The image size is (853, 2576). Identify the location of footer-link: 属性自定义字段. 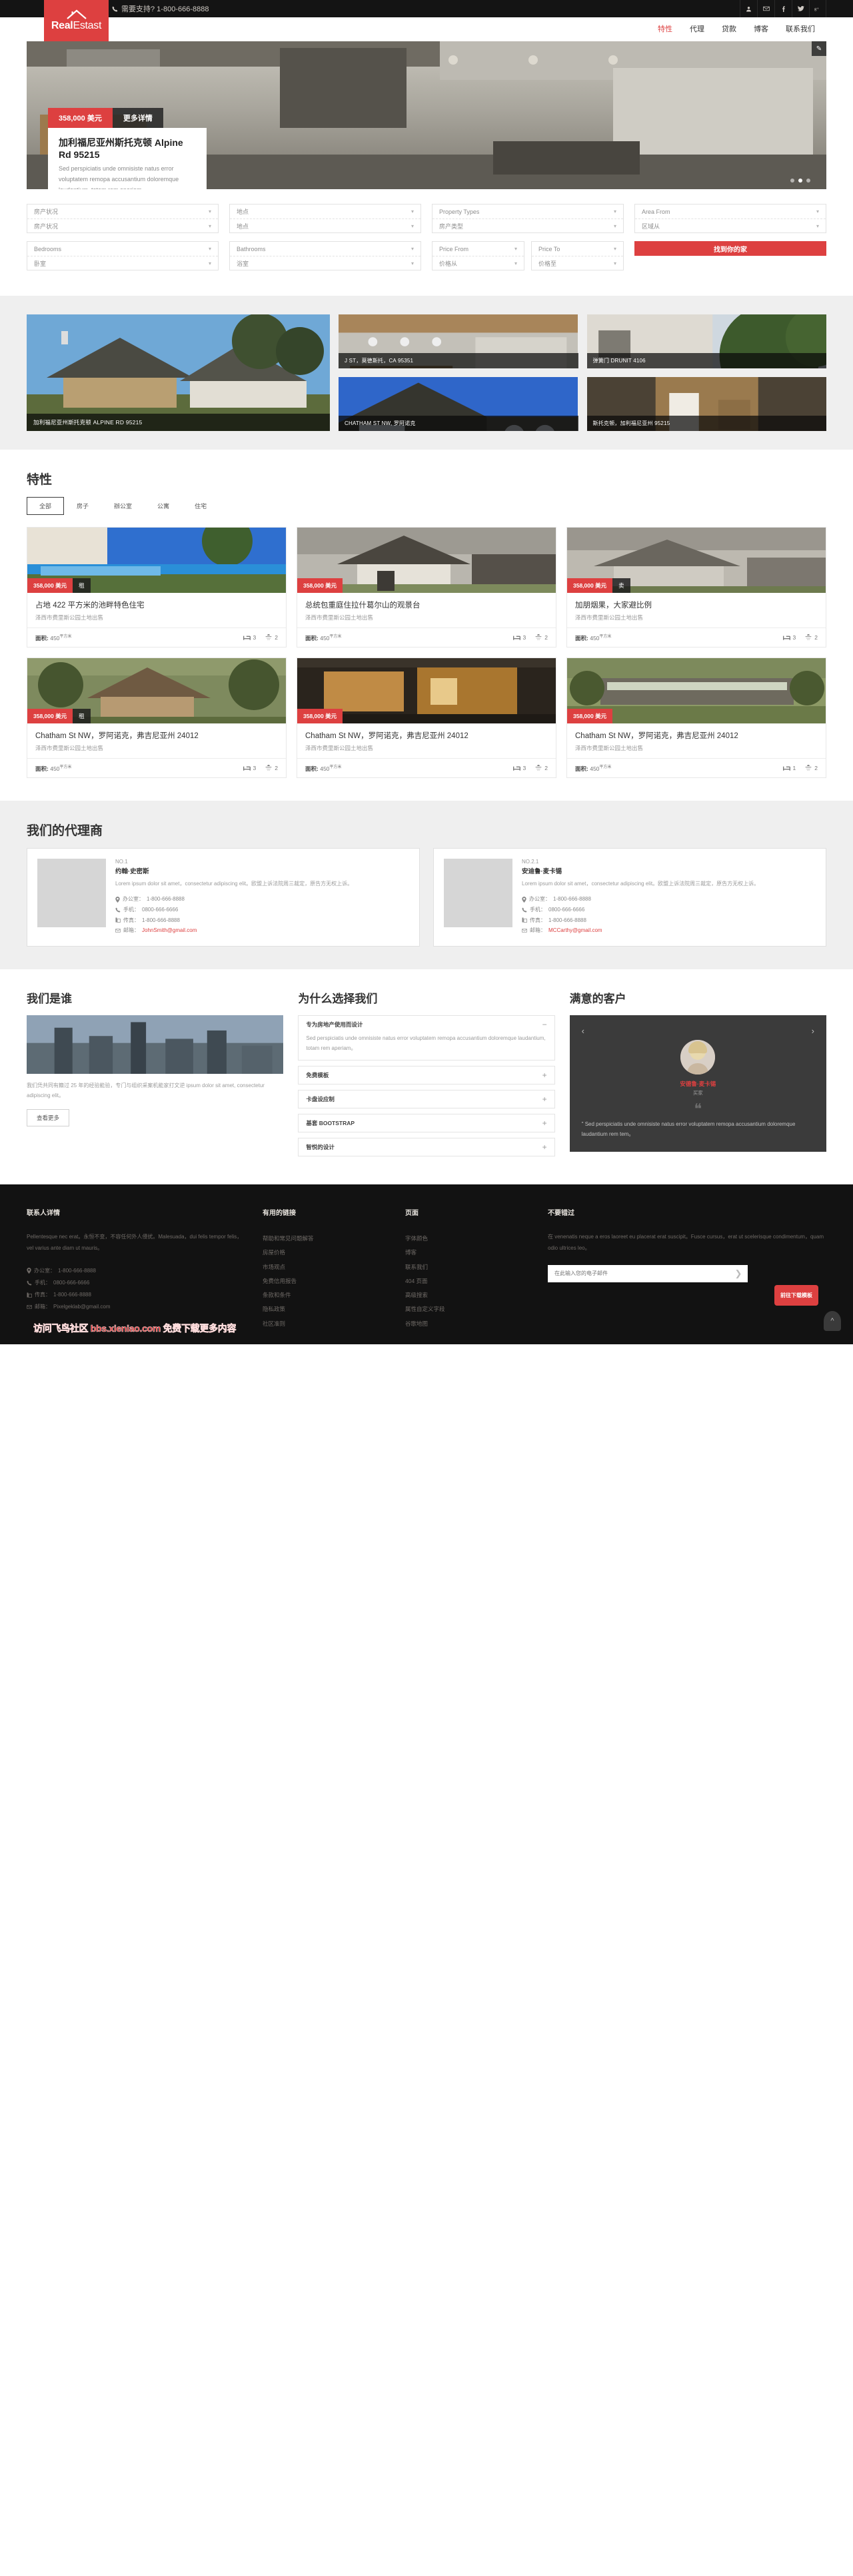
(468, 1309).